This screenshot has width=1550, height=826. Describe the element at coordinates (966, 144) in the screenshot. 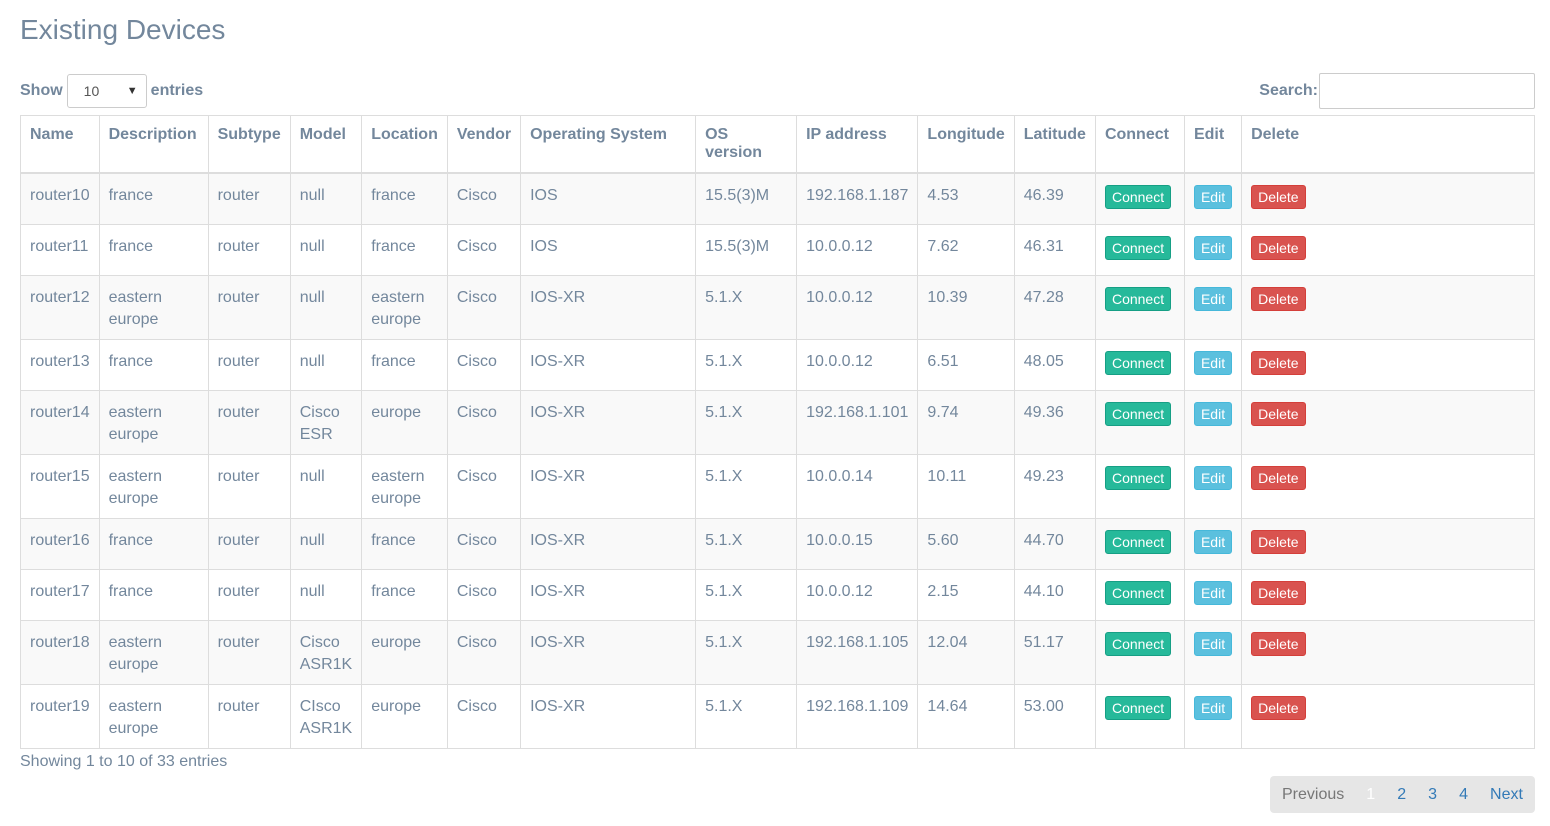

I see `column-header-longitude: Longitude` at that location.